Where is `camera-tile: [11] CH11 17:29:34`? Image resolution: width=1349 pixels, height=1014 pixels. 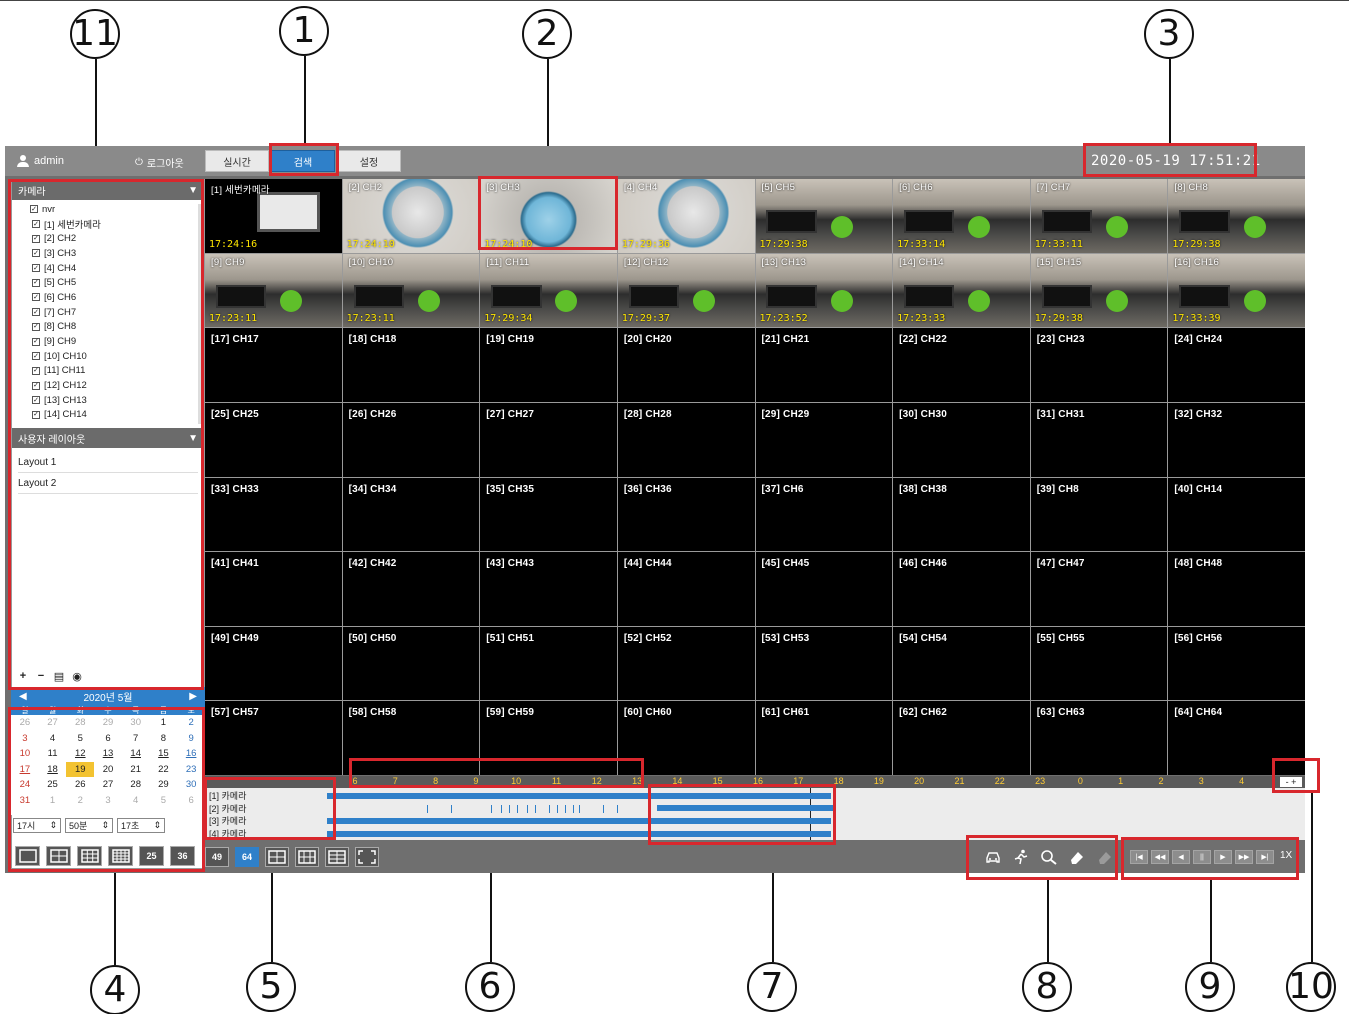
camera-tile: [11] CH11 17:29:34 is located at coordinates (548, 290).